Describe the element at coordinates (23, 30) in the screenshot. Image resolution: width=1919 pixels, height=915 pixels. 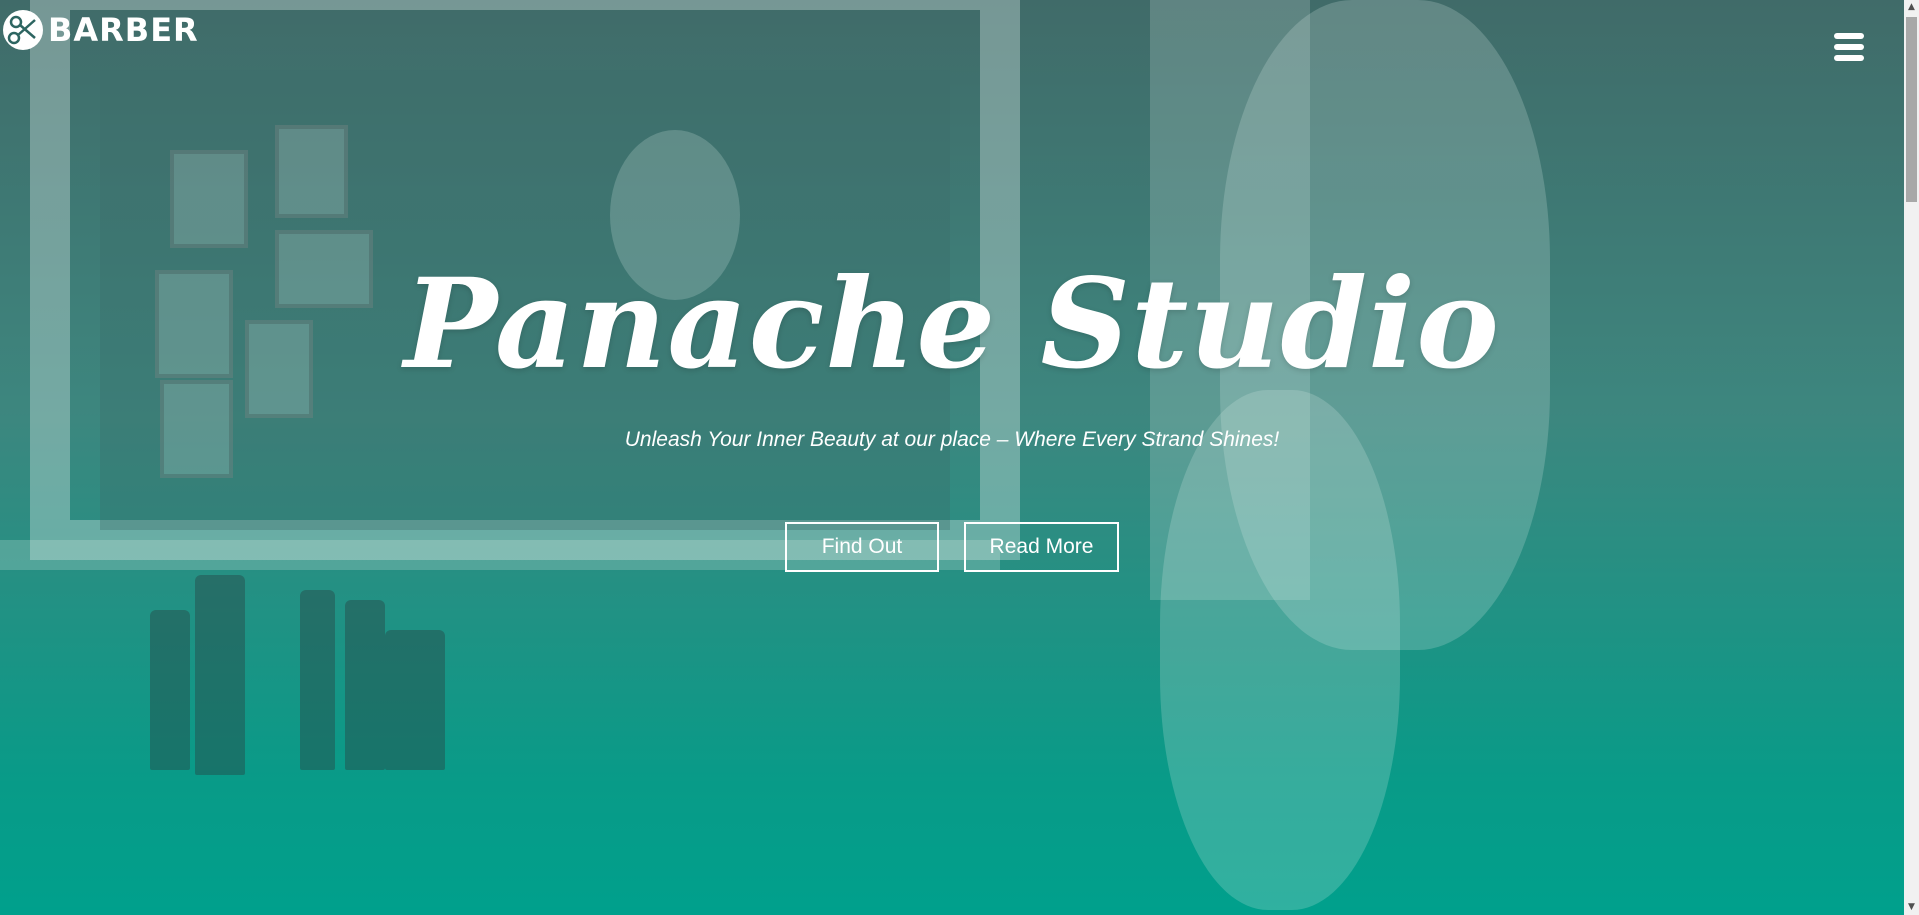
I see `scissors-comb-logo-icon` at that location.